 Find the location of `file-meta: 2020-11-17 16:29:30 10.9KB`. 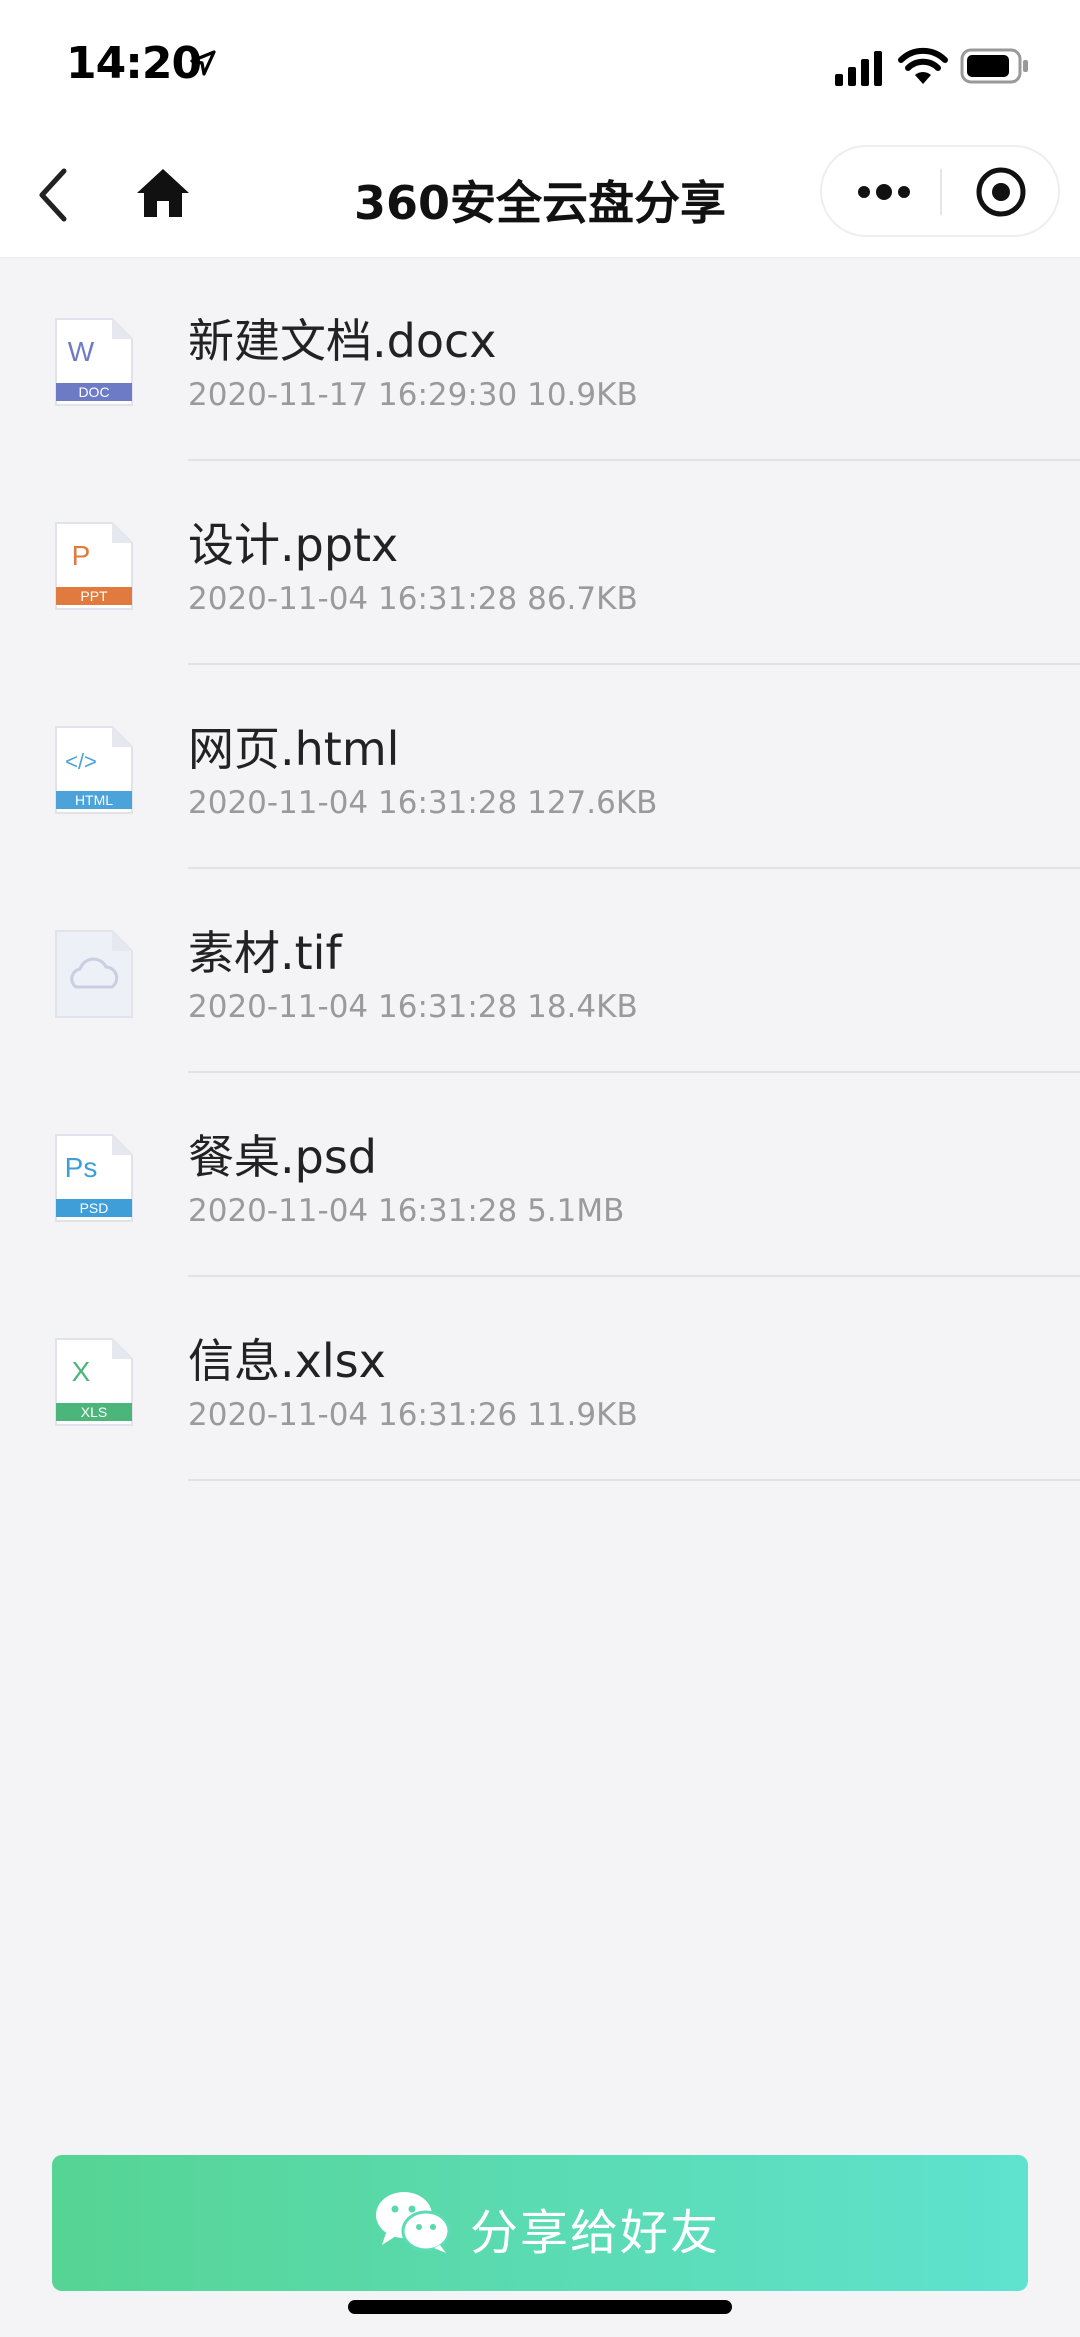

file-meta: 2020-11-17 16:29:30 10.9KB is located at coordinates (413, 395).